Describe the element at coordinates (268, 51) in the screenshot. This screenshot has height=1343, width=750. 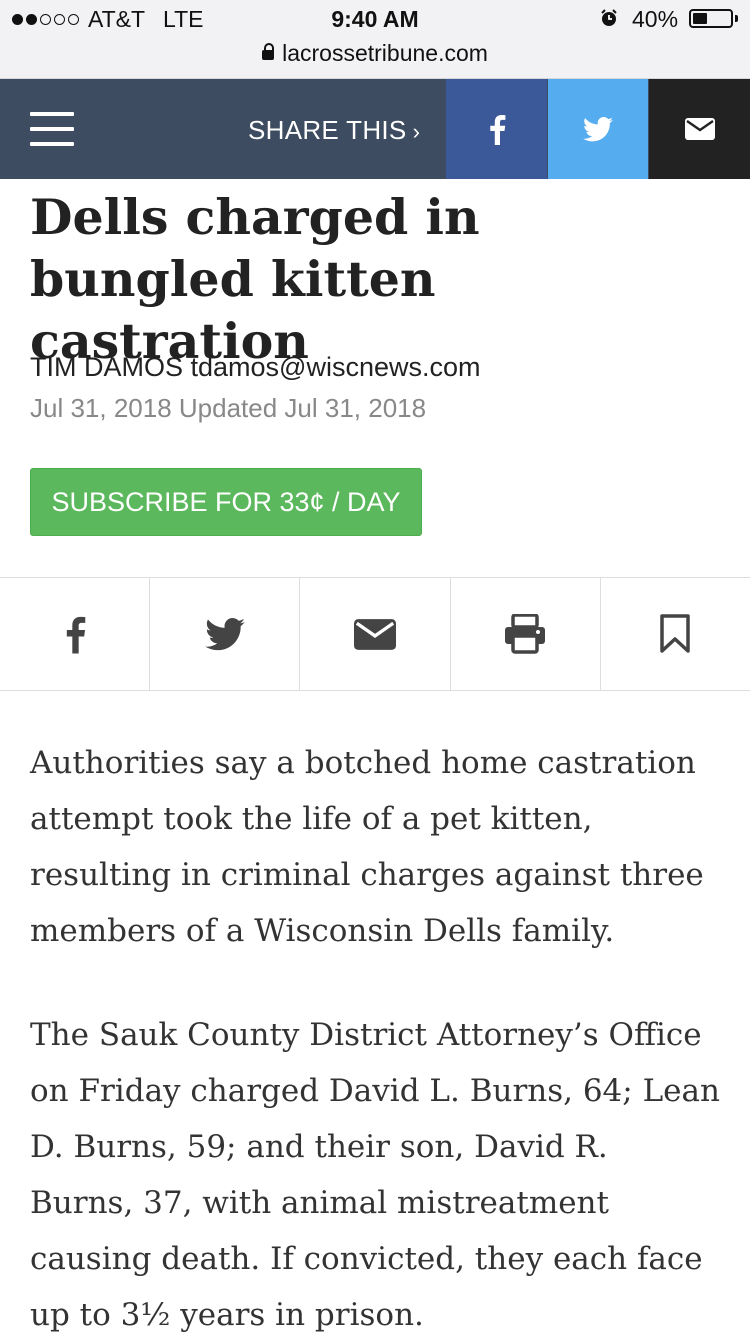
I see `lock-icon` at that location.